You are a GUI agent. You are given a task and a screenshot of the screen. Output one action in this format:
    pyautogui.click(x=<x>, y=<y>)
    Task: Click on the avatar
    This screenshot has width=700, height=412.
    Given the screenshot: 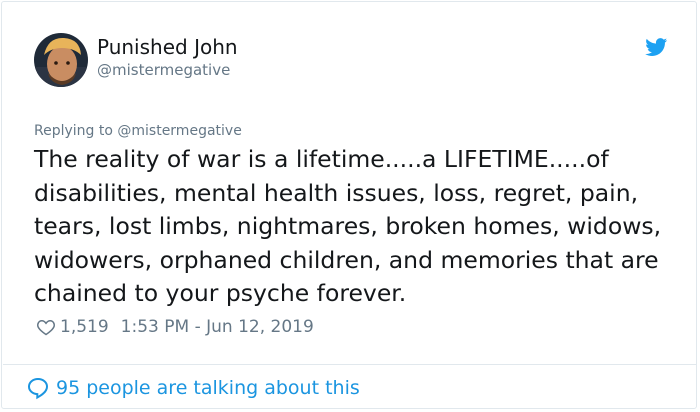 What is the action you would take?
    pyautogui.click(x=61, y=60)
    